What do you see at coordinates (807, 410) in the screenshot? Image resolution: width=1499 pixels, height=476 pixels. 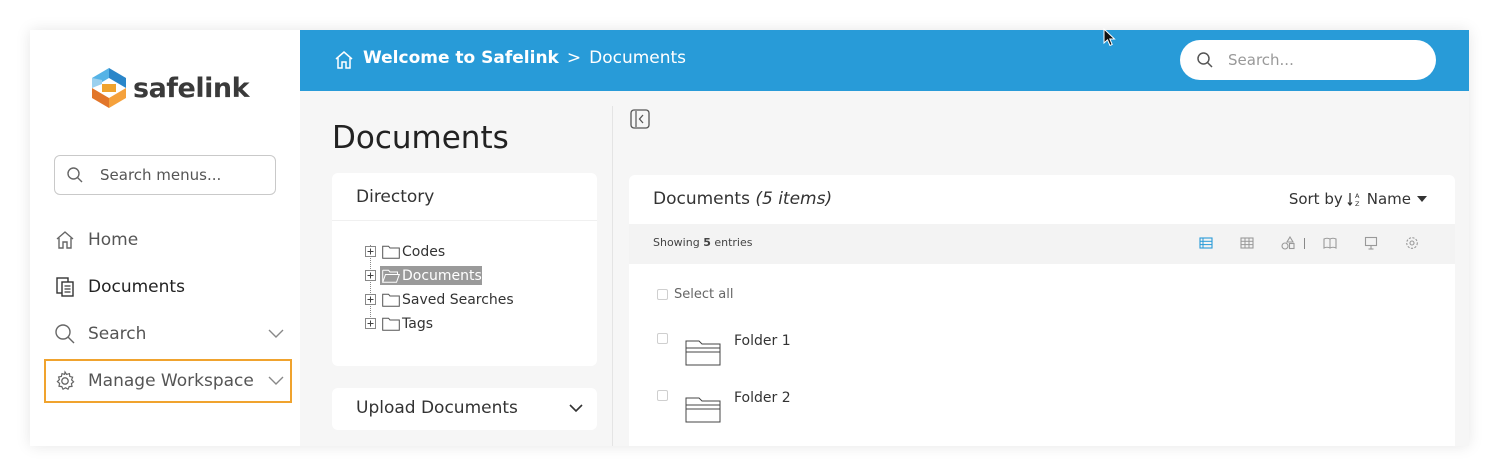 I see `list-item: Folder 2` at bounding box center [807, 410].